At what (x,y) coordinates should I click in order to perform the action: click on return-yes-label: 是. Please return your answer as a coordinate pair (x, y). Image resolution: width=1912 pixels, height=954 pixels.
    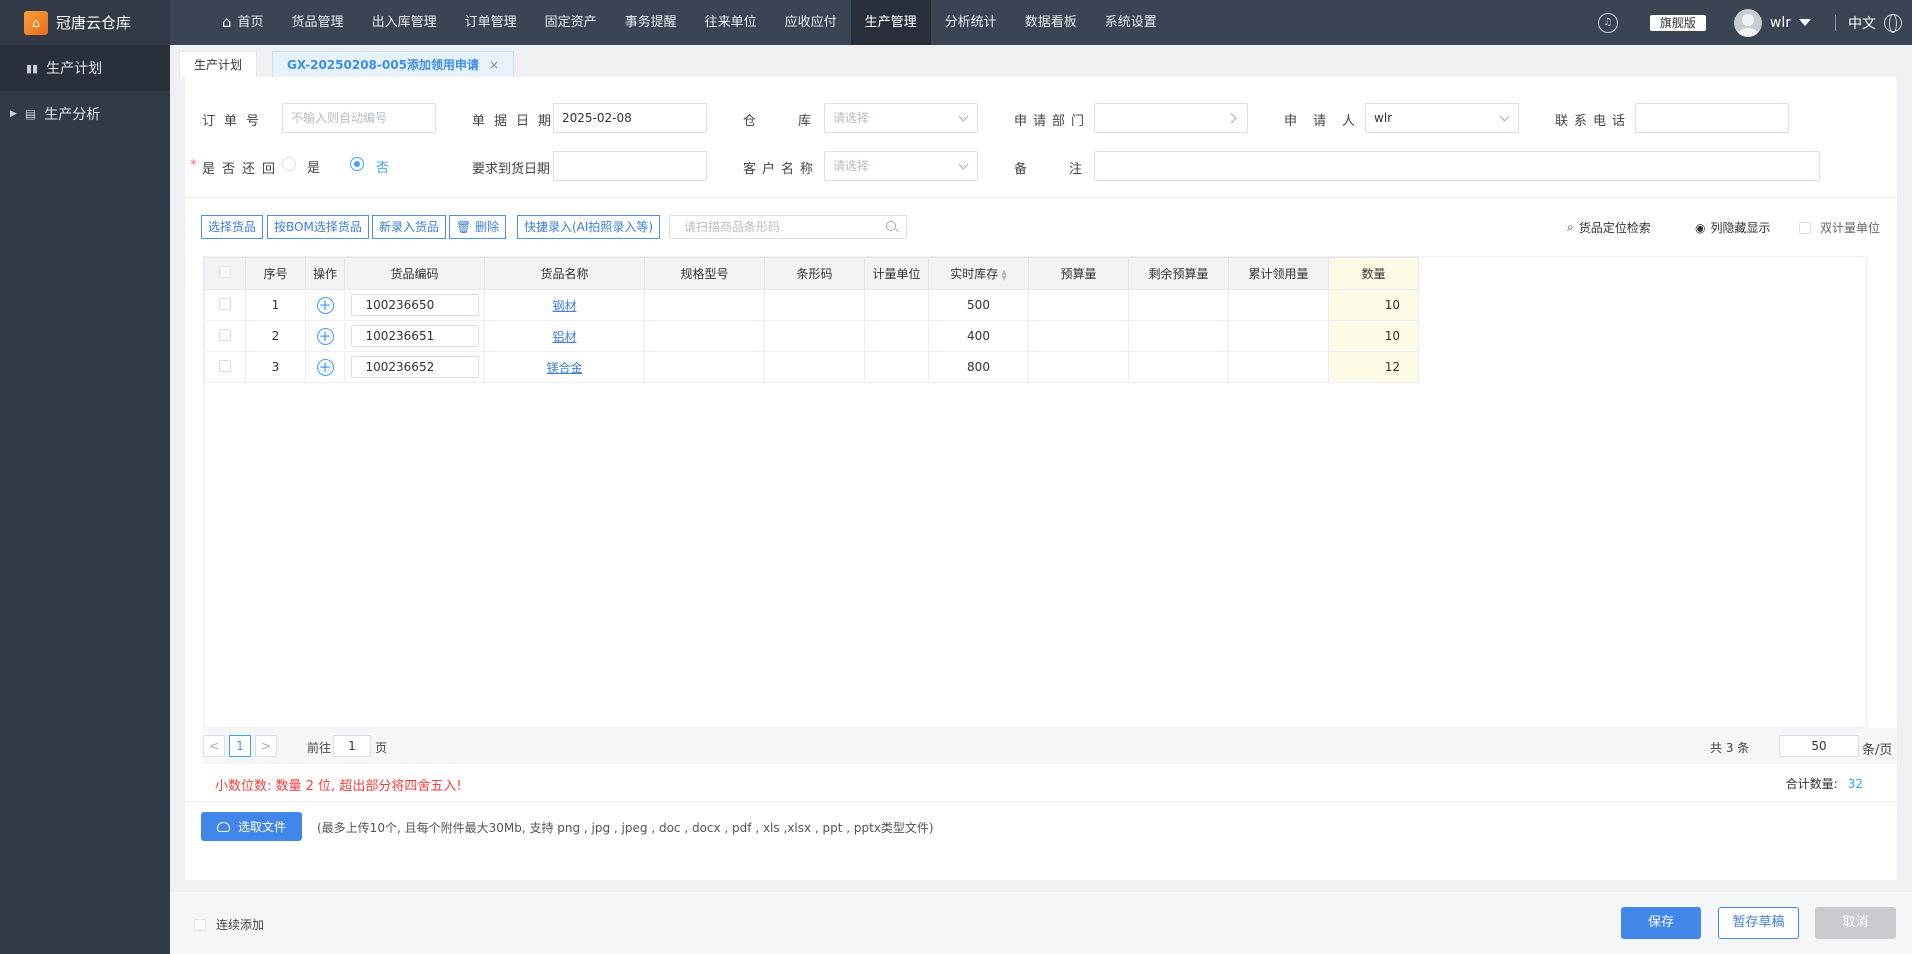
    Looking at the image, I should click on (313, 166).